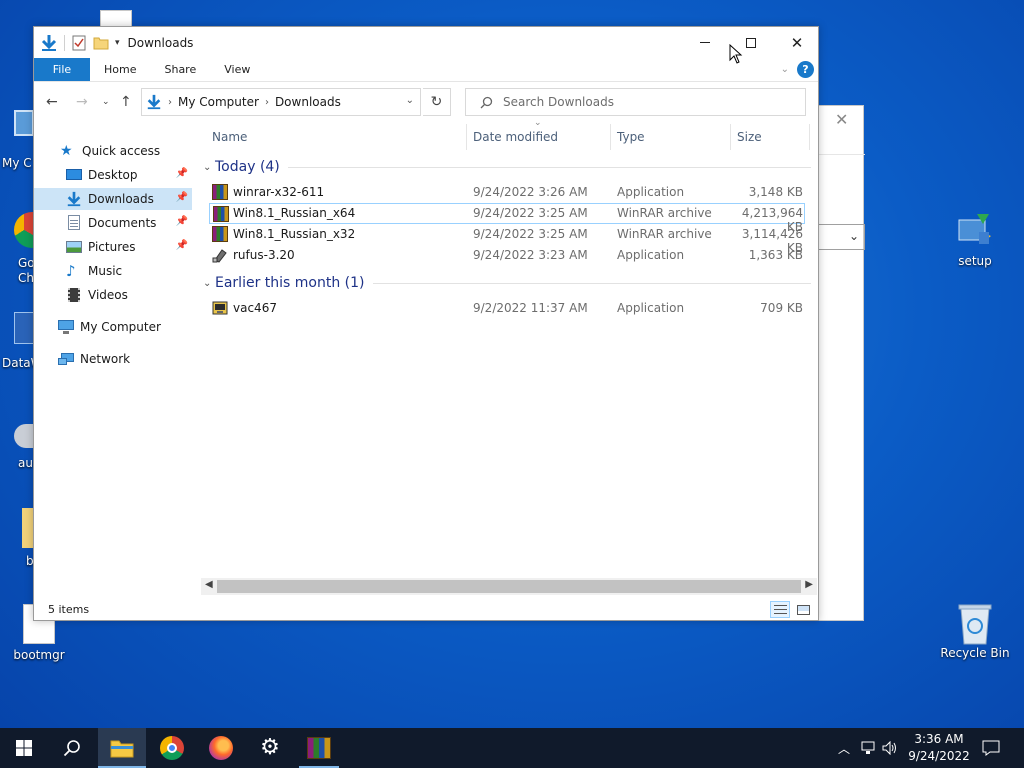 This screenshot has width=1024, height=768. What do you see at coordinates (221, 214) in the screenshot?
I see `winrar-icon` at bounding box center [221, 214].